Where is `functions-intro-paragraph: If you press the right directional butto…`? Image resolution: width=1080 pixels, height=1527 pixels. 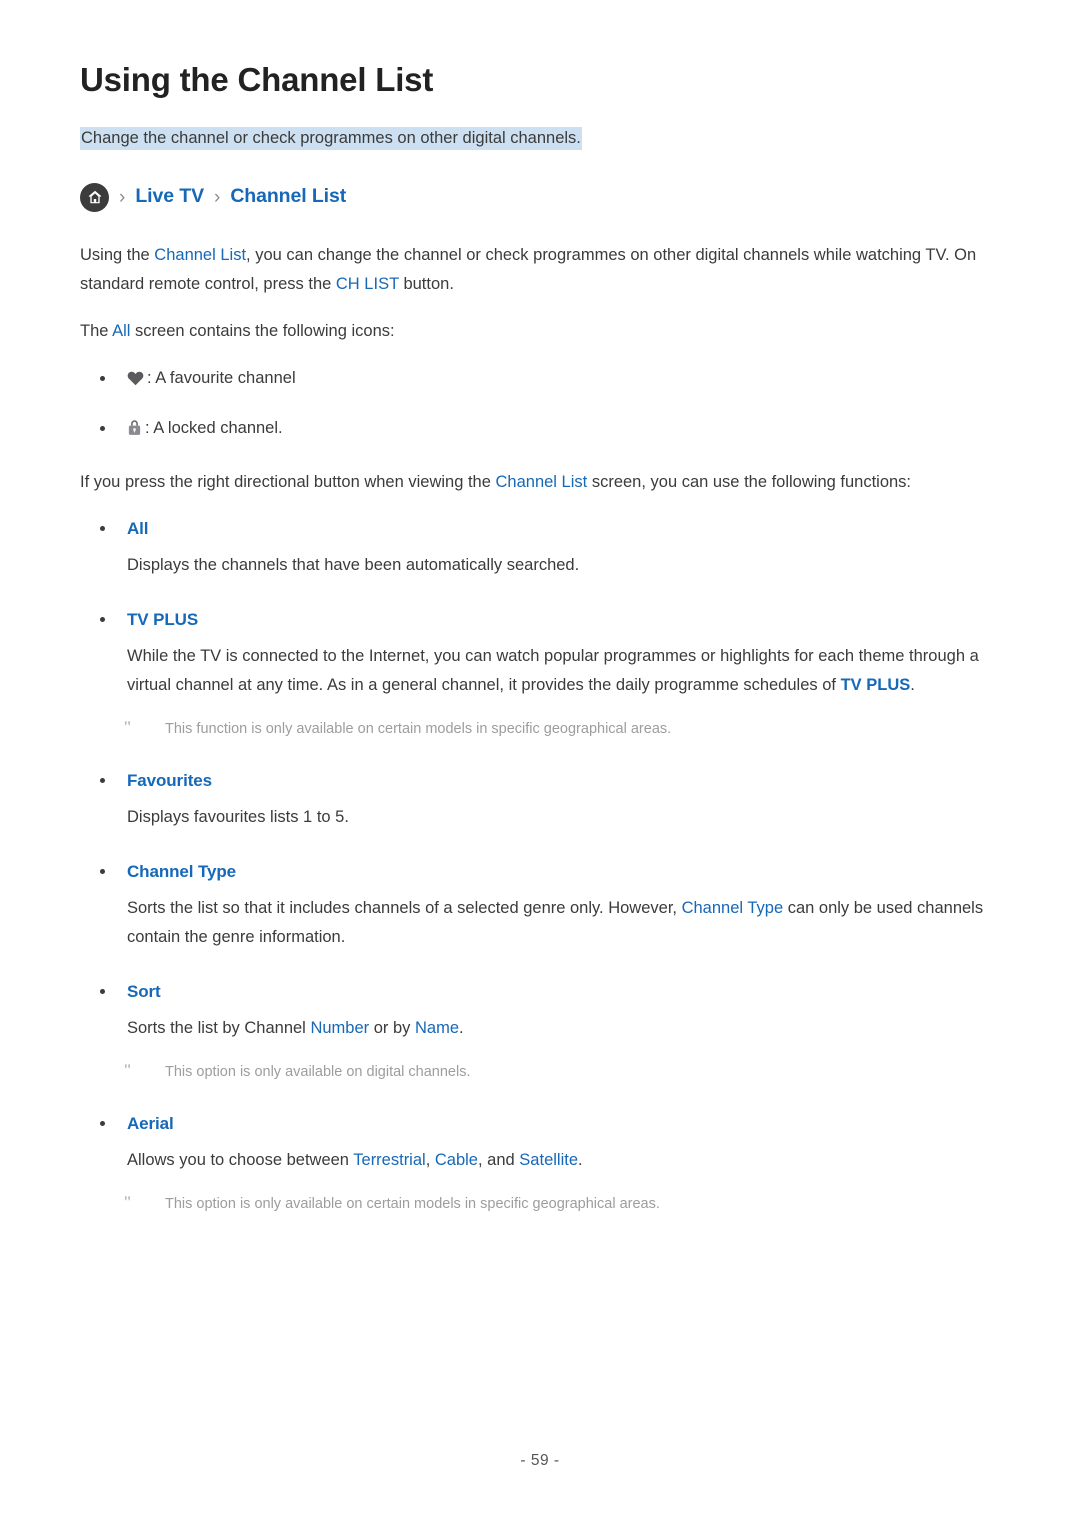 functions-intro-paragraph: If you press the right directional butto… is located at coordinates (540, 482).